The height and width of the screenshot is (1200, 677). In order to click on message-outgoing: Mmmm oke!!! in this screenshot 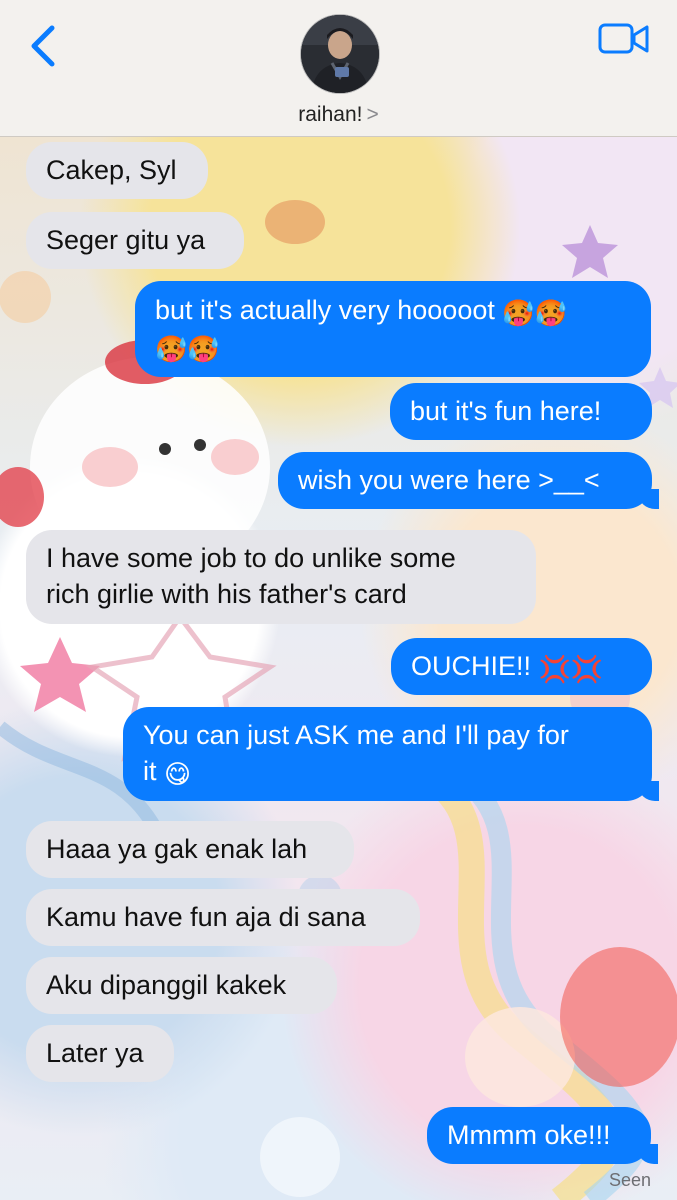, I will do `click(542, 1135)`.